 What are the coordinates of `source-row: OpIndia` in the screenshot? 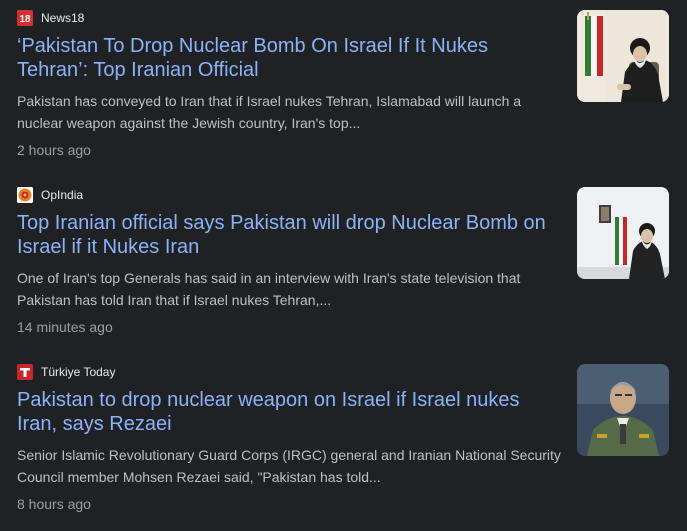 It's located at (50, 195).